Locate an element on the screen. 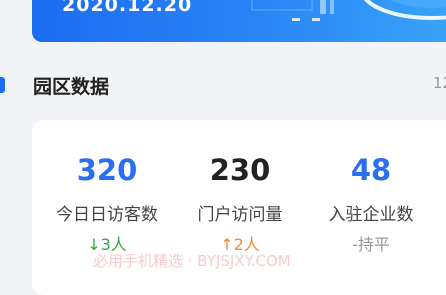  stat-change: -持平 is located at coordinates (371, 243).